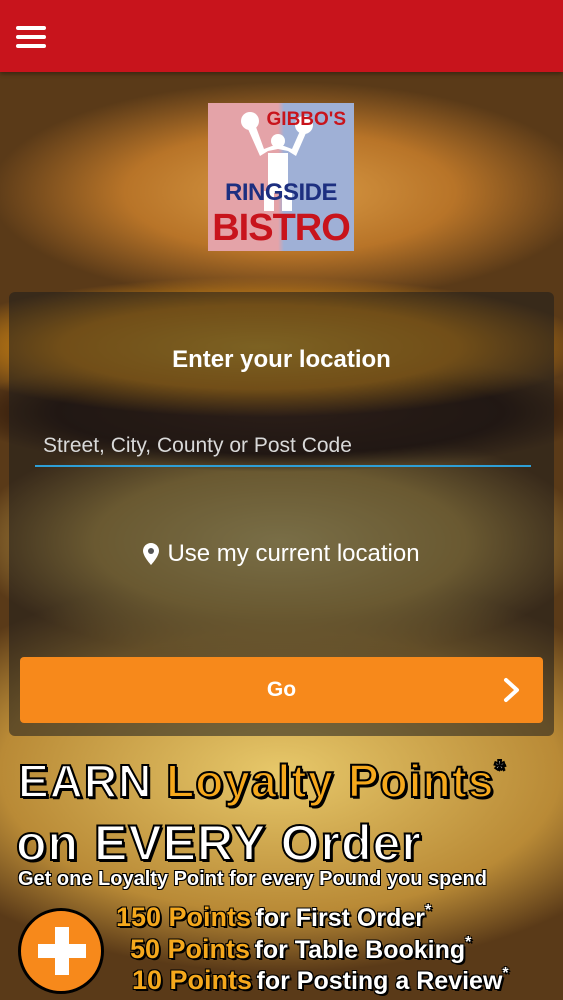 The image size is (563, 1000). What do you see at coordinates (281, 228) in the screenshot?
I see `logo-line-3: BISTRO` at bounding box center [281, 228].